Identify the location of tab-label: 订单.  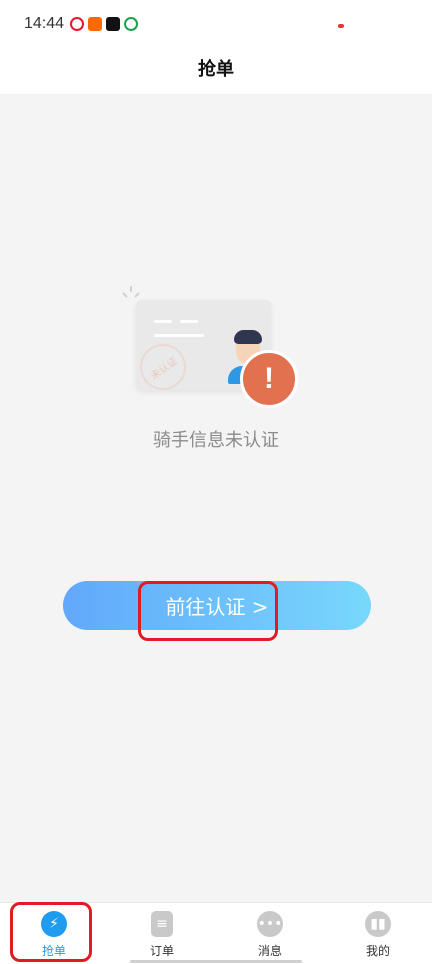
(161, 951).